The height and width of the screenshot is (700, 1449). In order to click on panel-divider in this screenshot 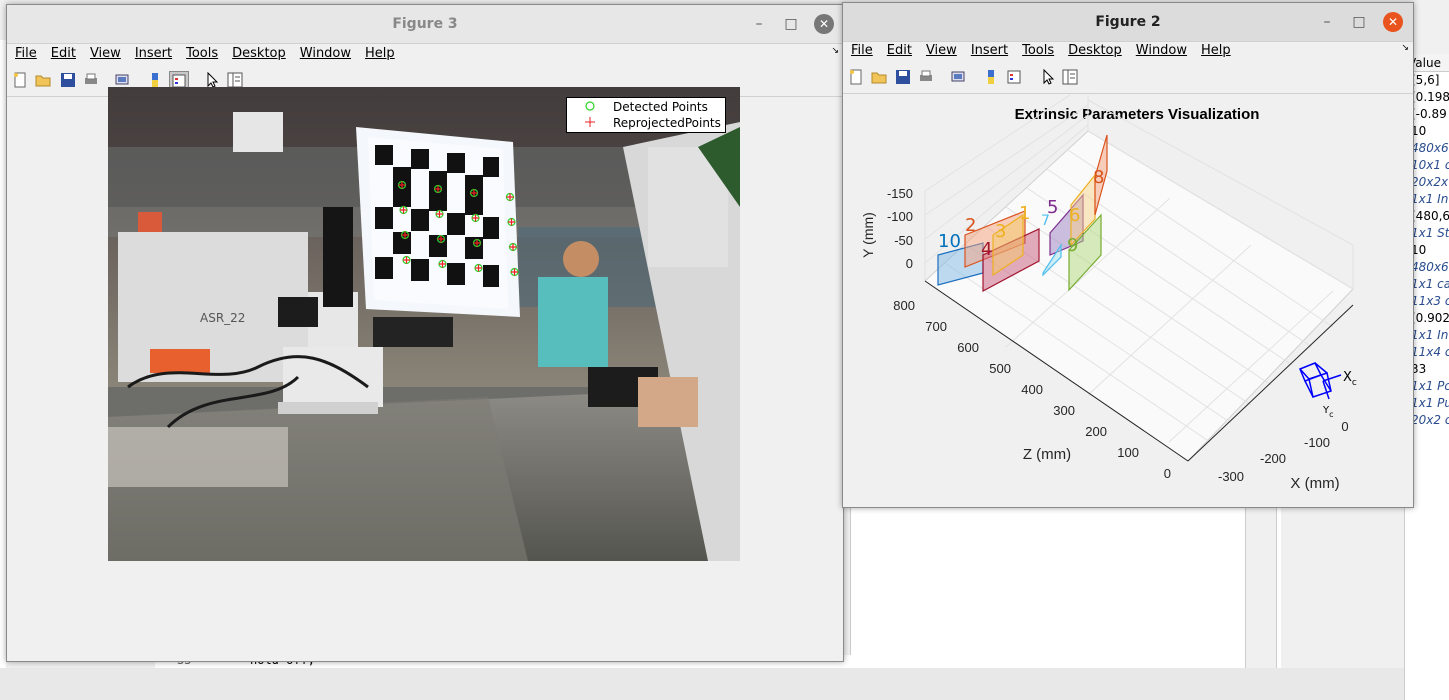, I will do `click(1261, 586)`.